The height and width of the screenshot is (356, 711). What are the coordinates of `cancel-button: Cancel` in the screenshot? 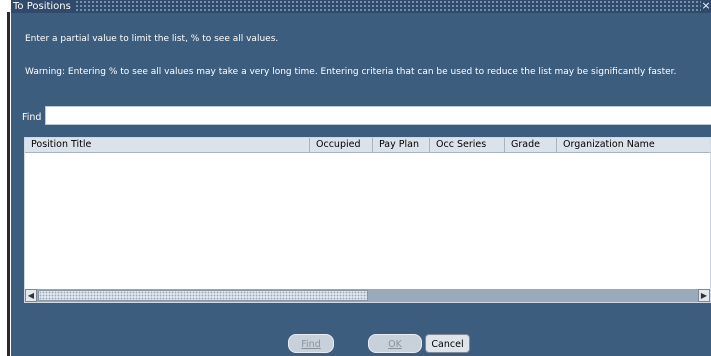 It's located at (447, 343).